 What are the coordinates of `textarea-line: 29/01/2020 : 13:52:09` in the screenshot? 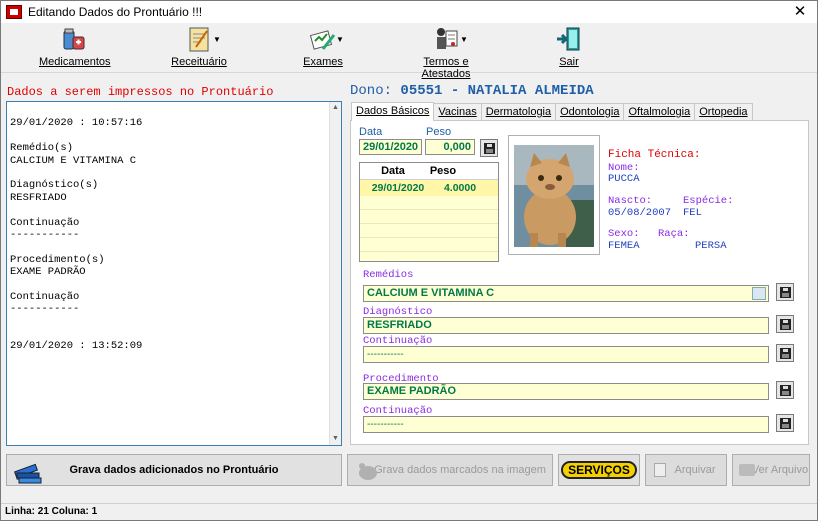 It's located at (76, 346).